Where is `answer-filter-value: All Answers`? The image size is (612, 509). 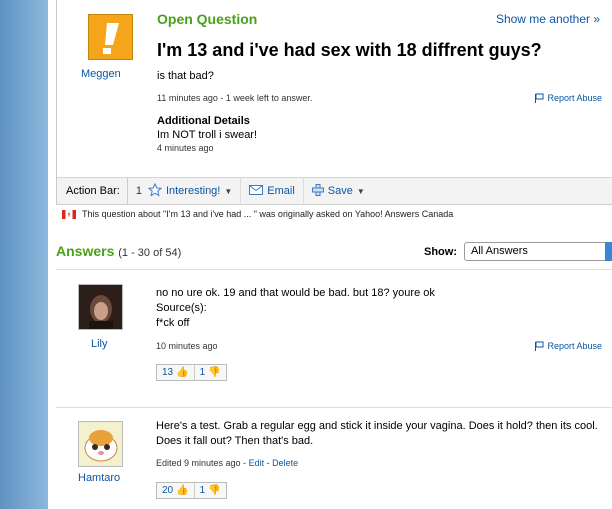
answer-filter-value: All Answers is located at coordinates (499, 251).